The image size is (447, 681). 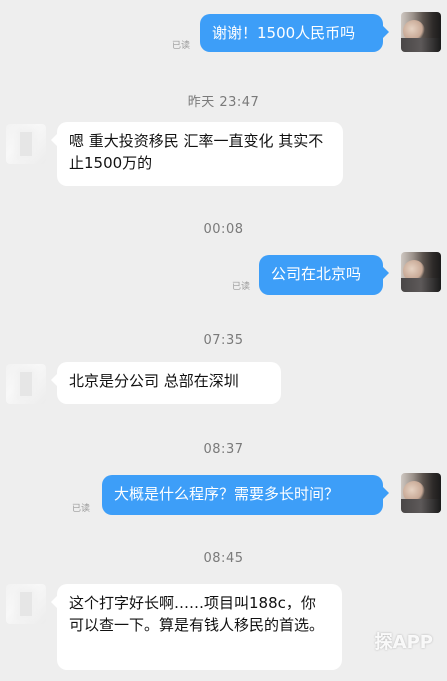 I want to click on timestamp: 08:45, so click(x=223, y=558).